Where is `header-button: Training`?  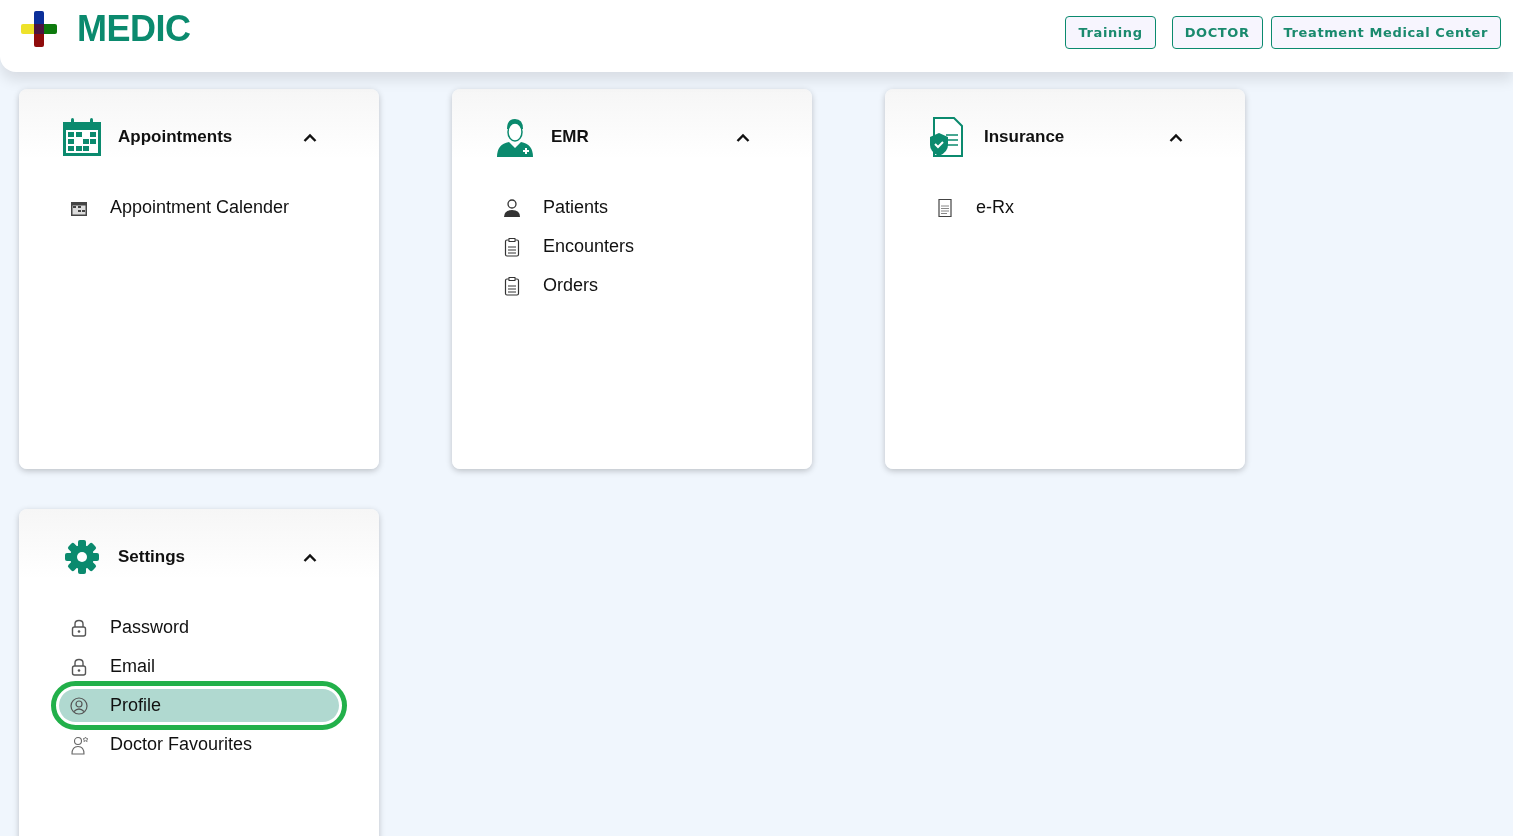
header-button: Training is located at coordinates (1110, 32).